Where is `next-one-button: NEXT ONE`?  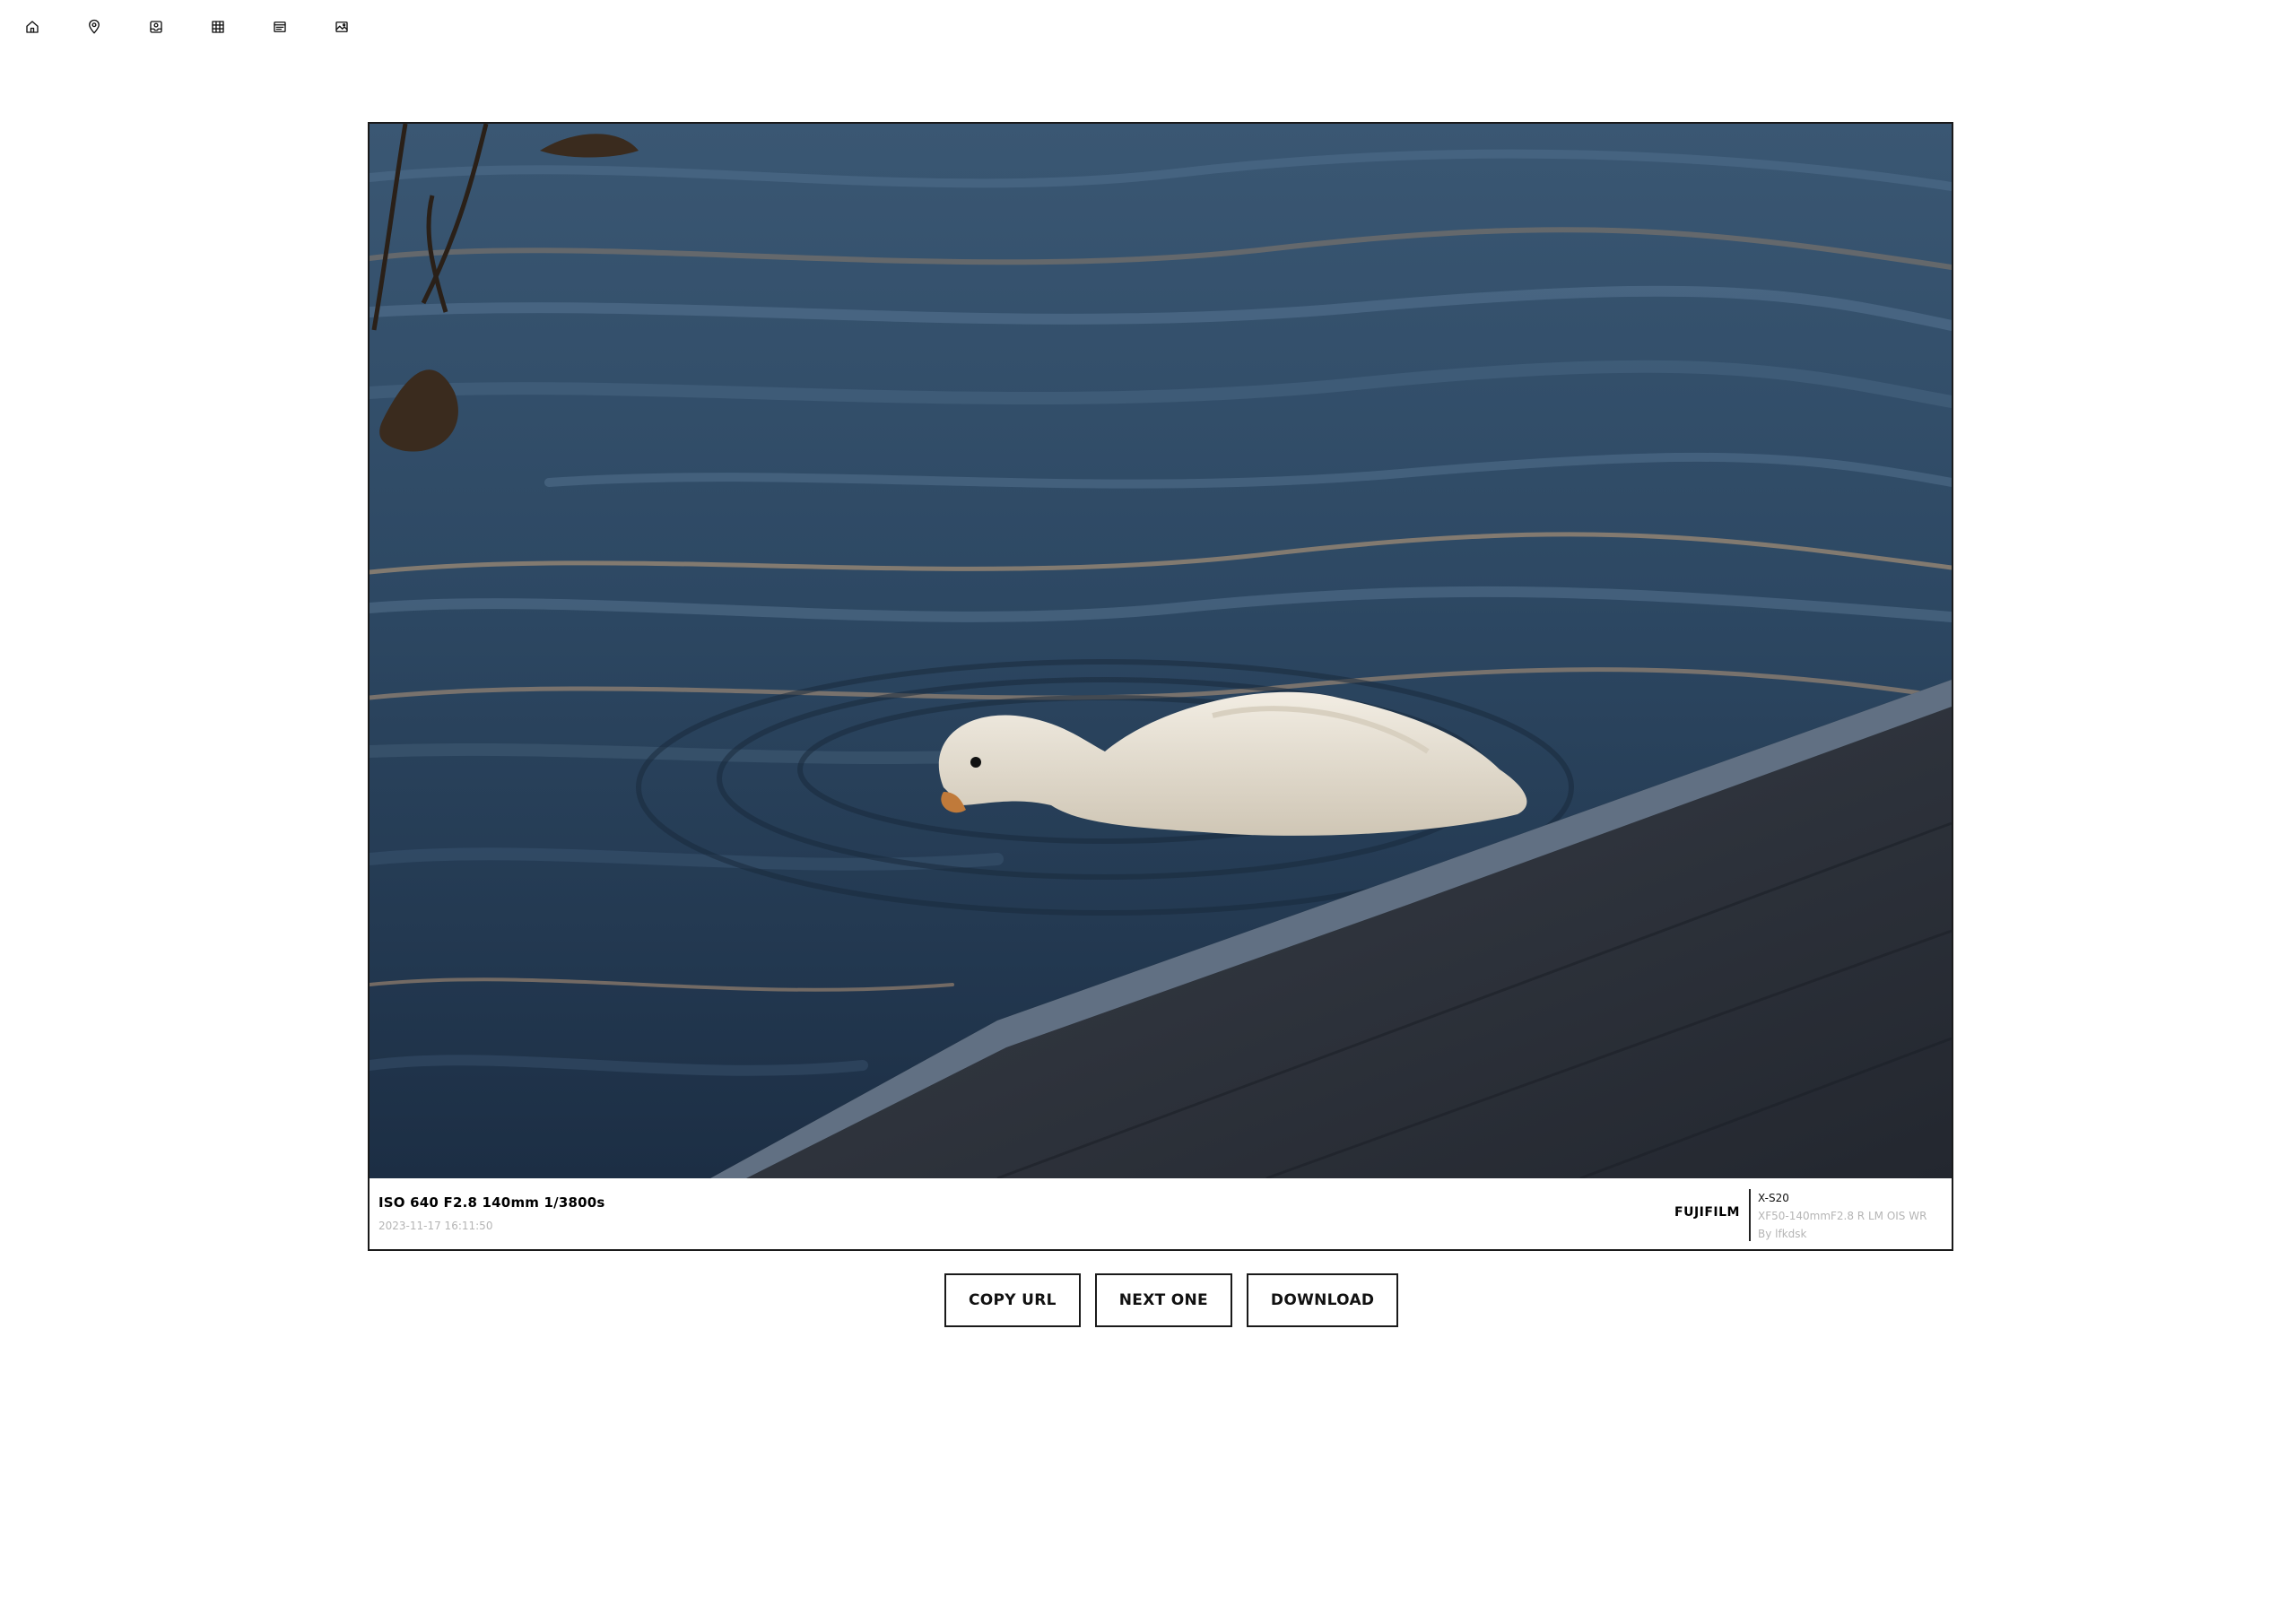
next-one-button: NEXT ONE is located at coordinates (1163, 1300).